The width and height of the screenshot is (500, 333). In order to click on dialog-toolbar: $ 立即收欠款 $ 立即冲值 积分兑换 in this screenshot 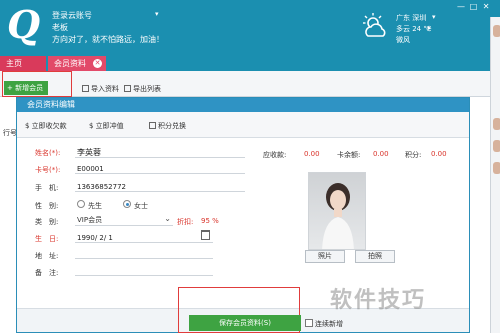, I will do `click(243, 125)`.